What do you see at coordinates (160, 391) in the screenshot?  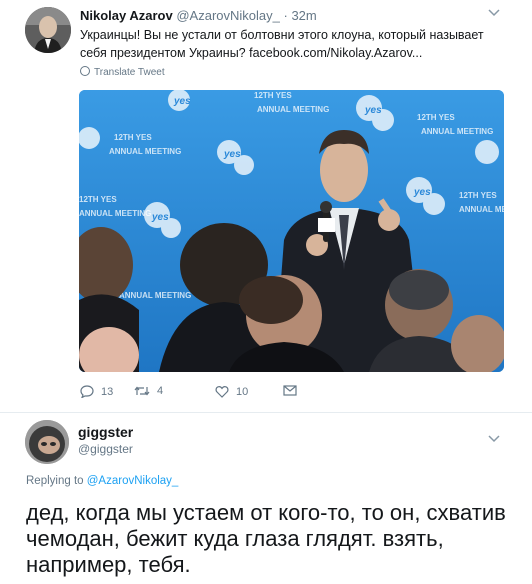 I see `retweet-count: 4` at bounding box center [160, 391].